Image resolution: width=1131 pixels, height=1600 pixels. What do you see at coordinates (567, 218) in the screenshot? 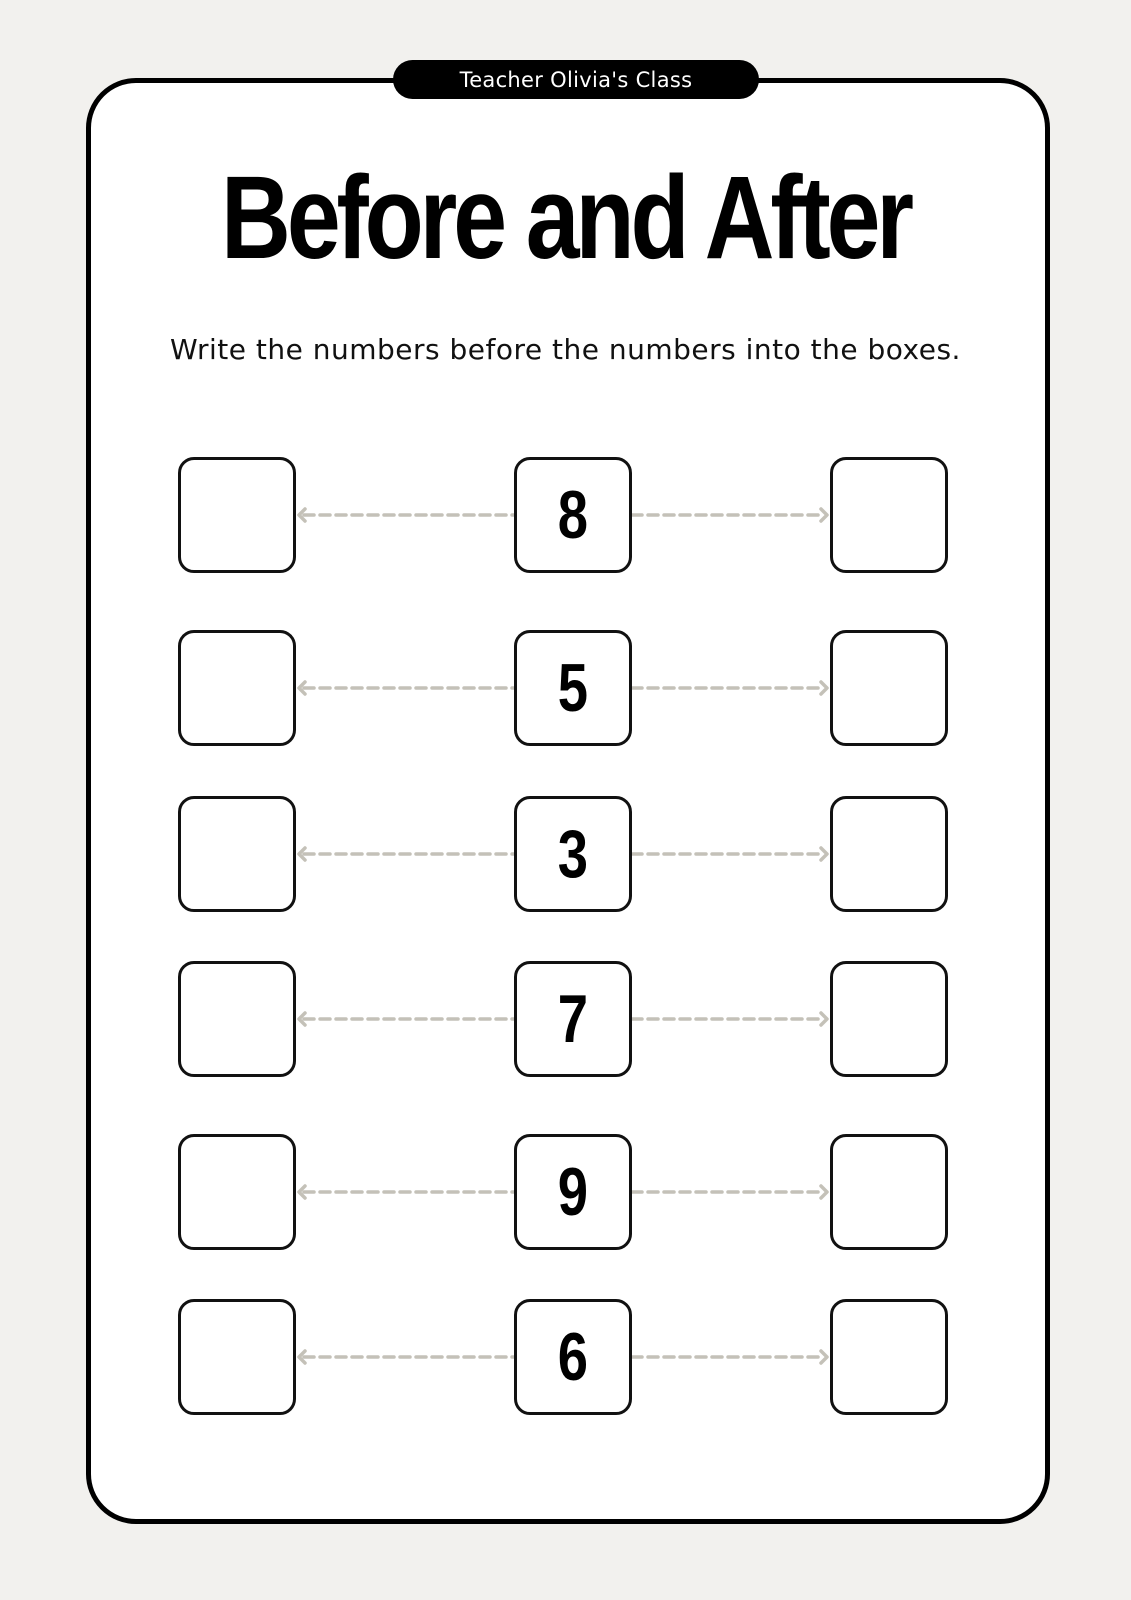
I see `worksheet-title: Before and After` at bounding box center [567, 218].